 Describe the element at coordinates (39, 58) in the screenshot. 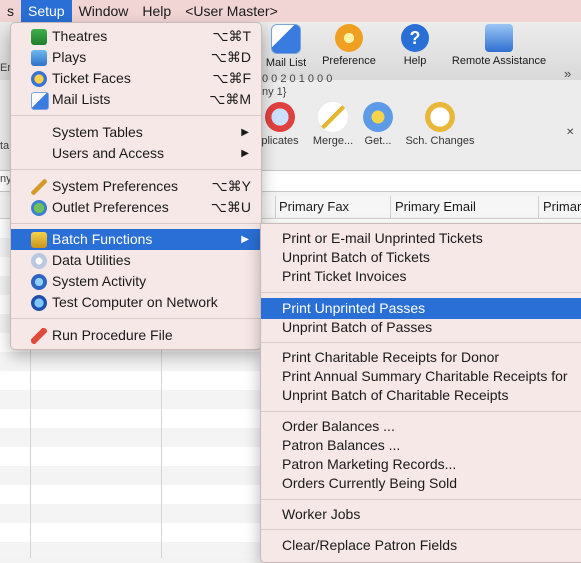

I see `plays-icon` at that location.